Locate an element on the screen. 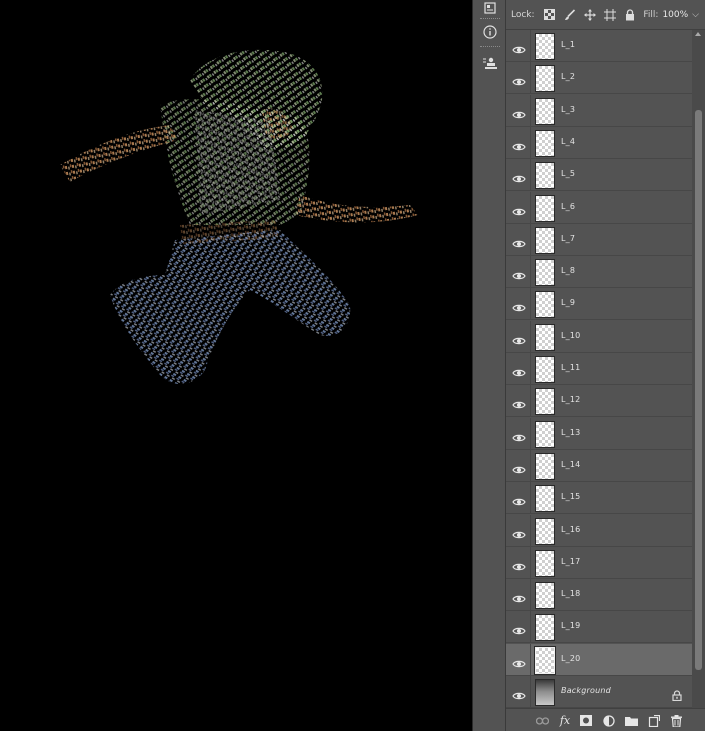  lock-image-pixels-icon is located at coordinates (570, 15).